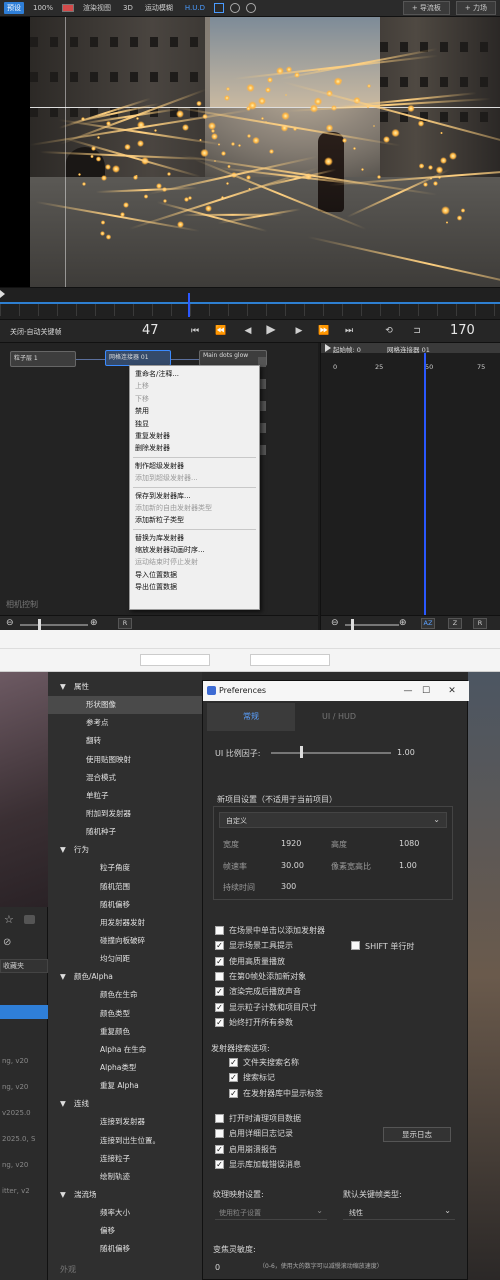  I want to click on tree-item: 使用贴图映射, so click(125, 760).